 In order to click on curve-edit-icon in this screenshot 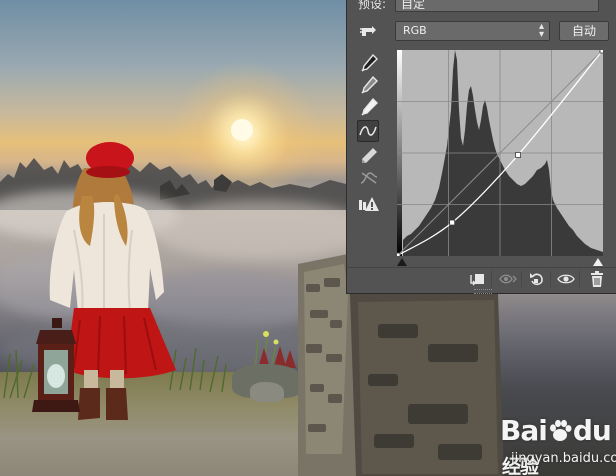, I will do `click(368, 131)`.